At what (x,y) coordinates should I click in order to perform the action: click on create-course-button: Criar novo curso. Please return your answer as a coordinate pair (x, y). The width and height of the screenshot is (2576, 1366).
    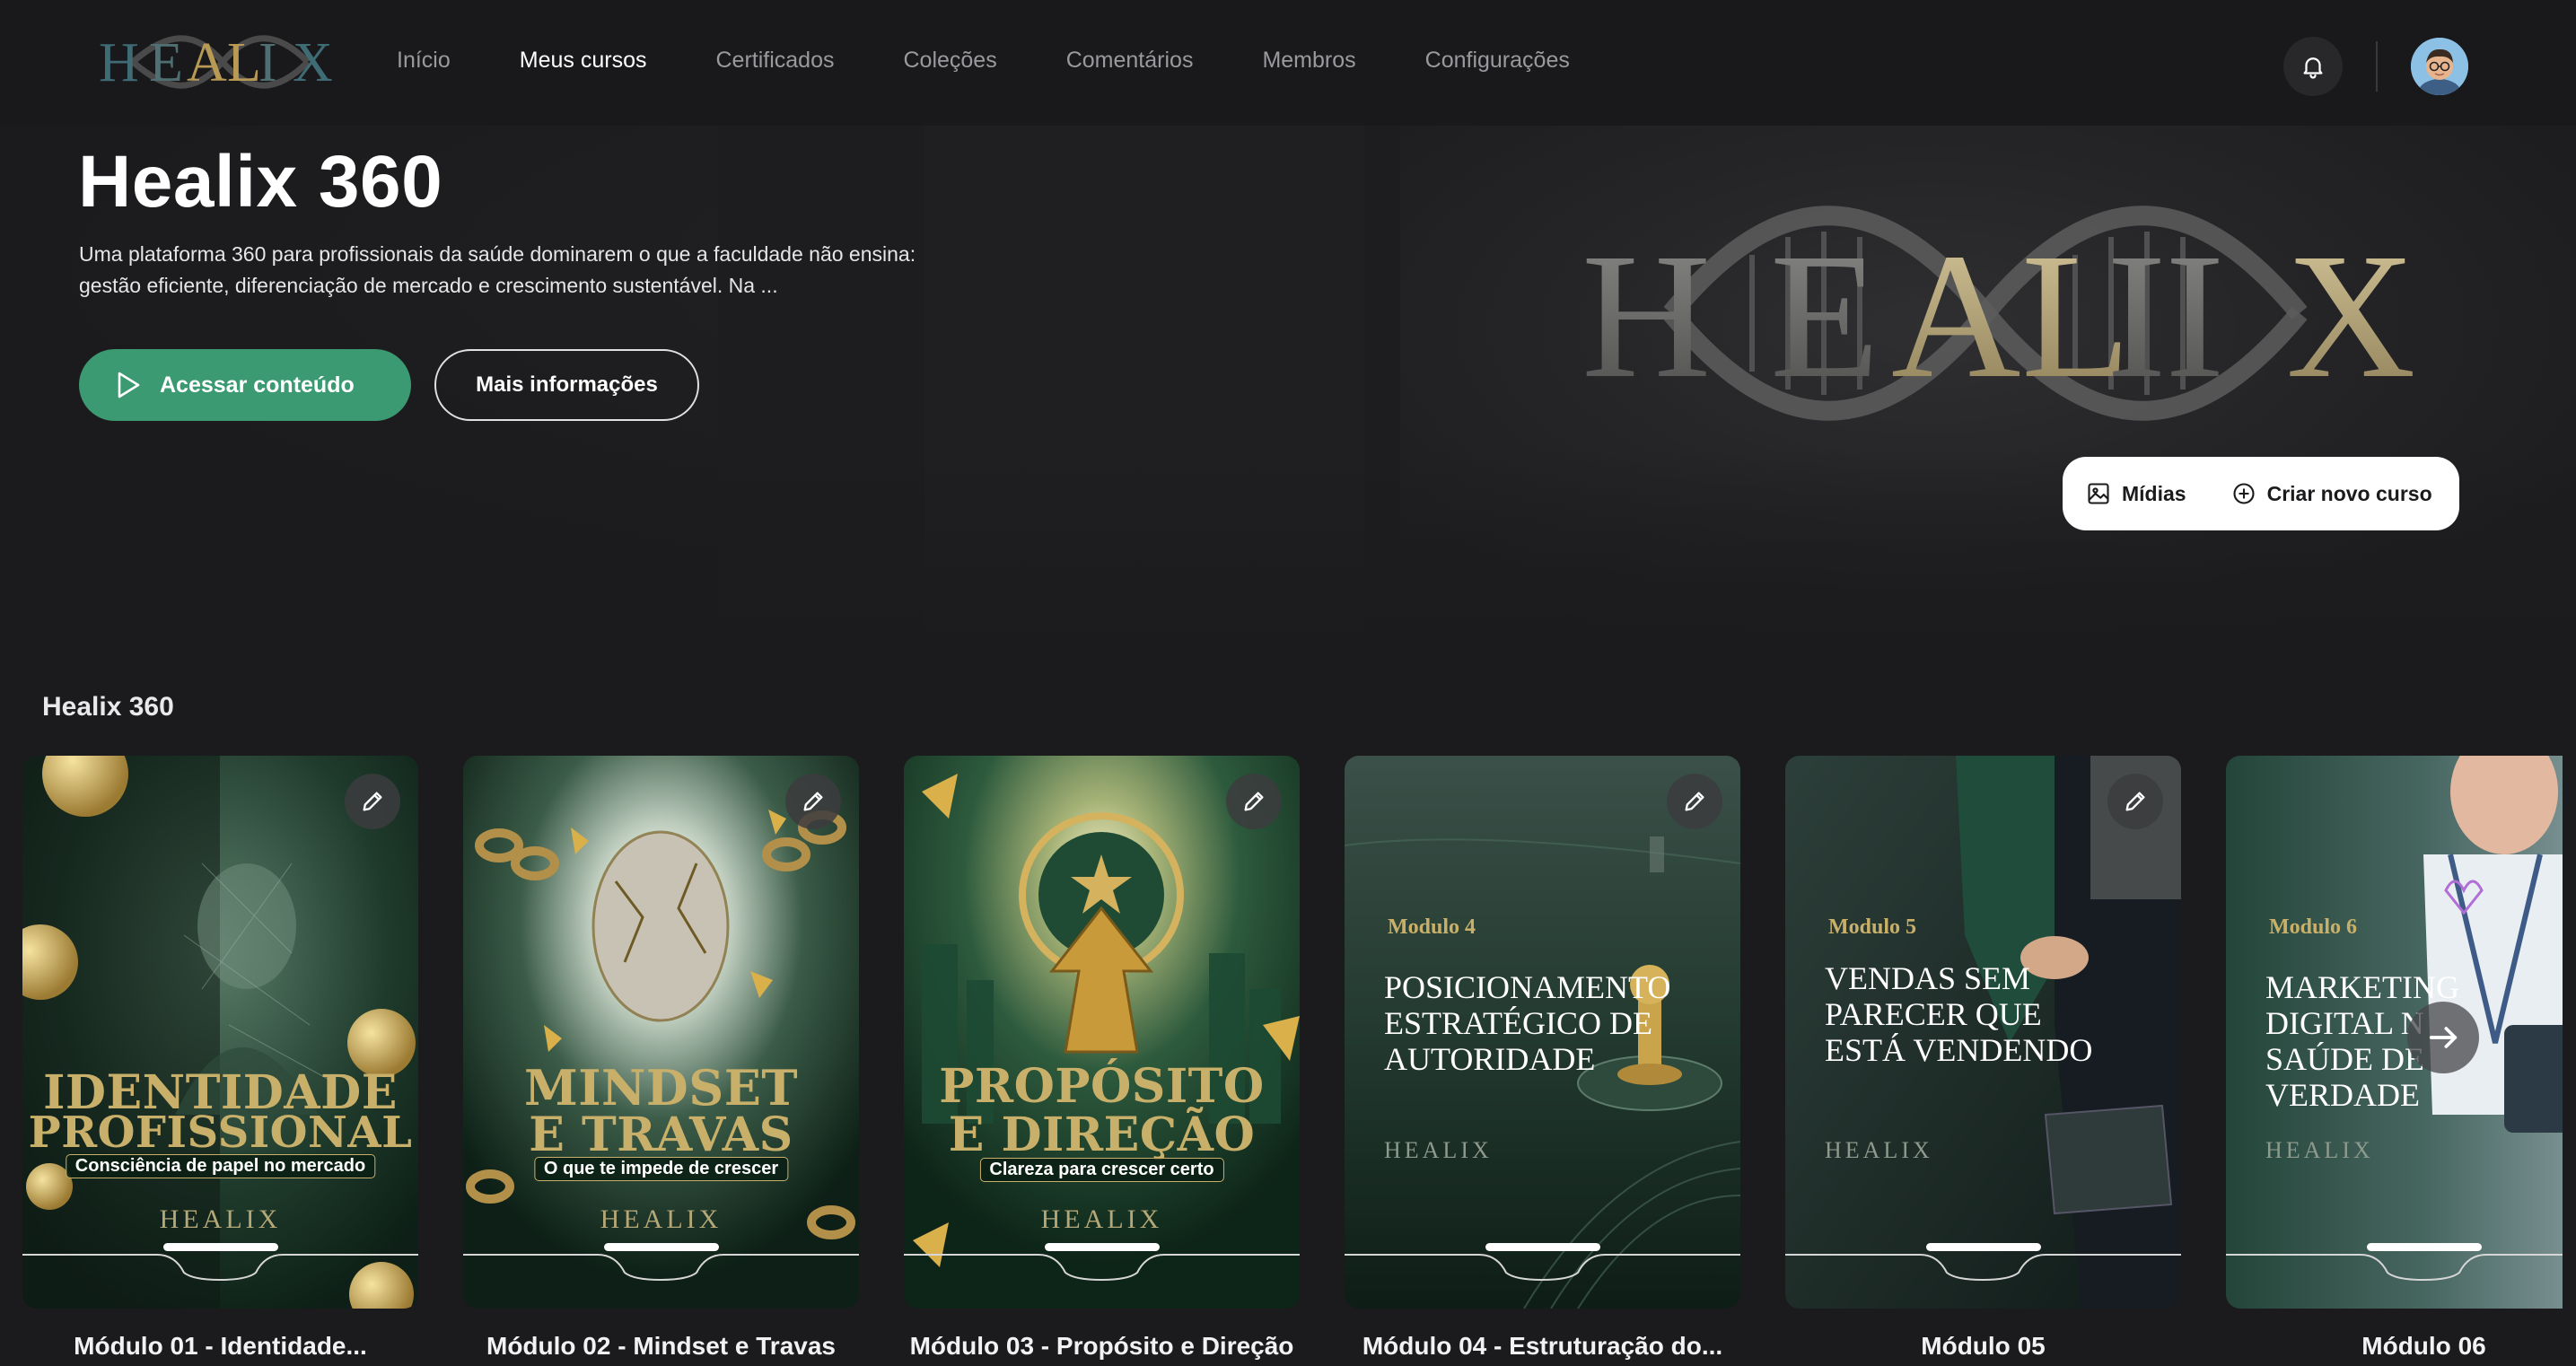
    Looking at the image, I should click on (2331, 493).